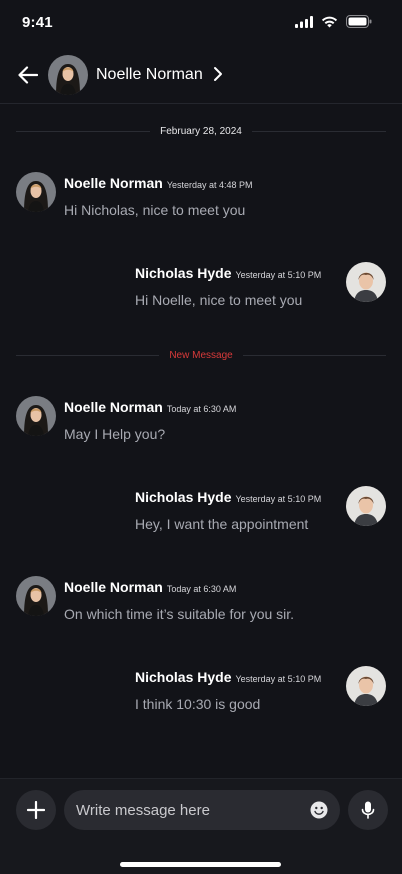 This screenshot has width=402, height=874. I want to click on message-time: Yesterday at 4:48 PM, so click(209, 185).